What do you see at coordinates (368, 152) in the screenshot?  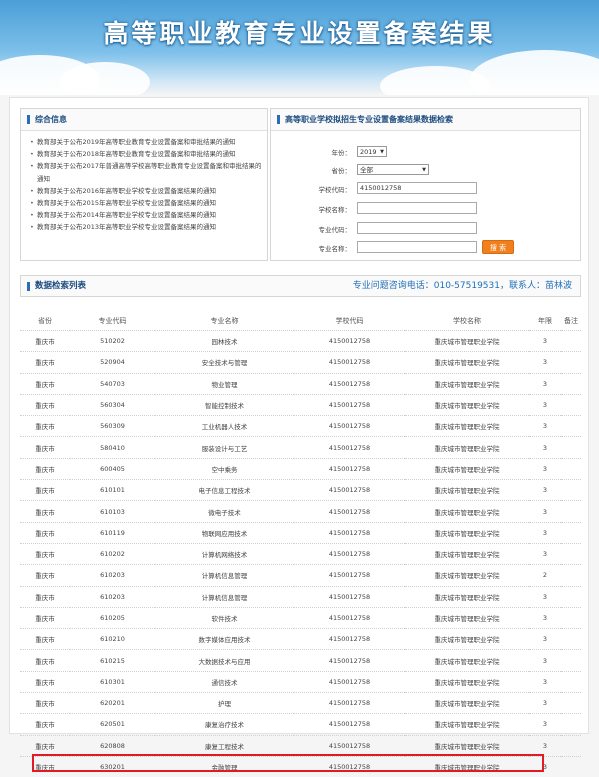 I see `year-select-value: 2019` at bounding box center [368, 152].